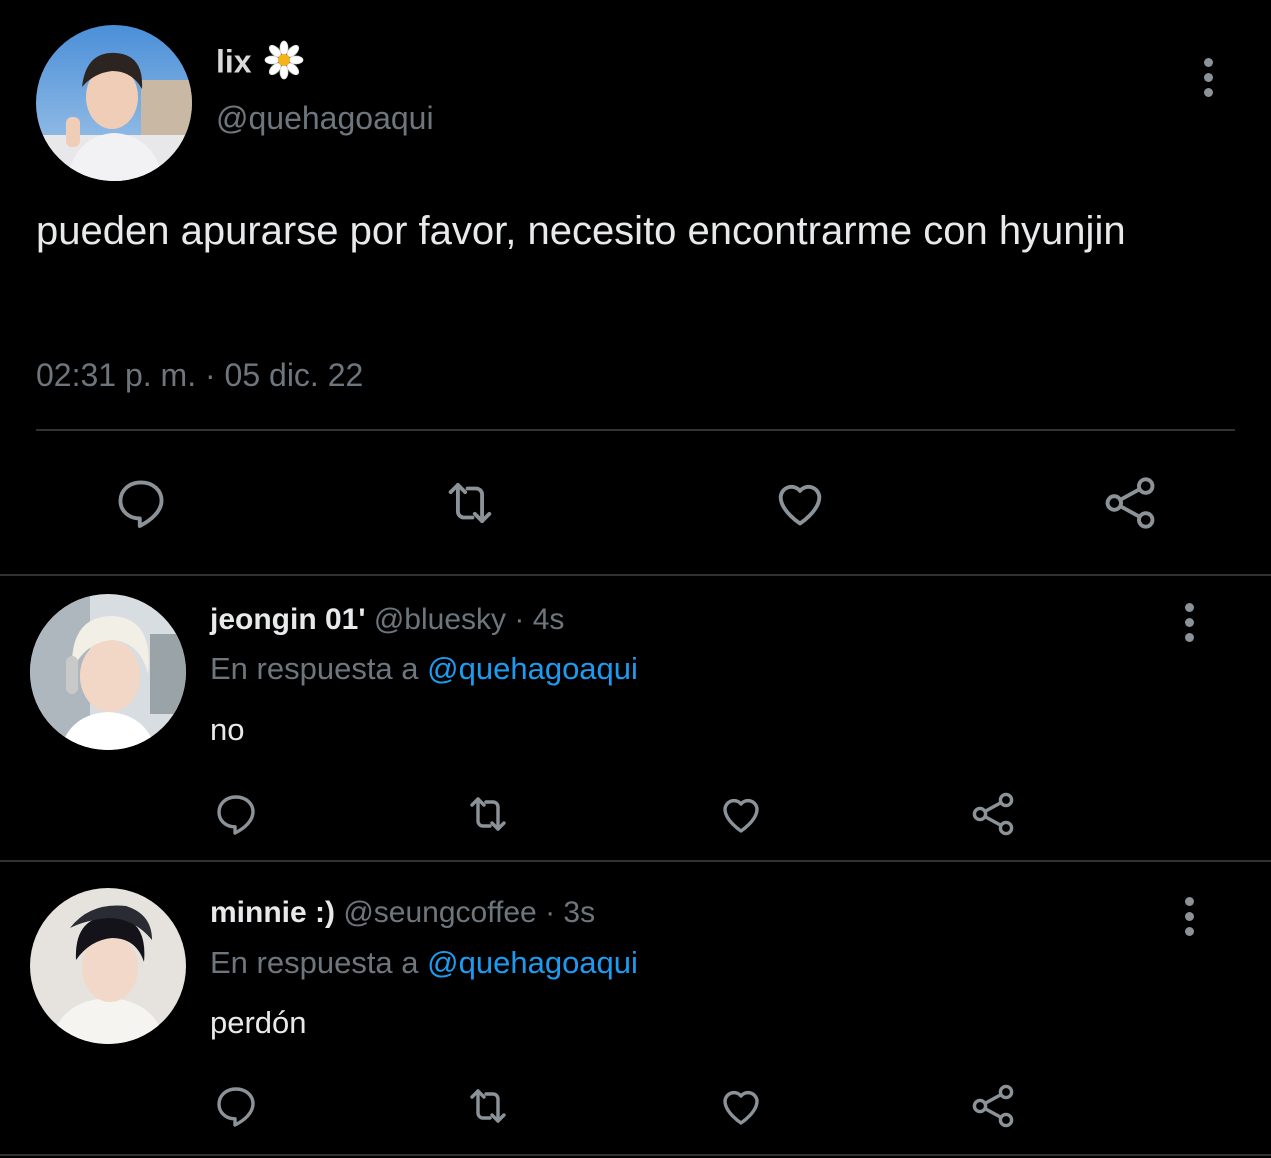 The image size is (1271, 1158). Describe the element at coordinates (288, 619) in the screenshot. I see `reply-display-name: jeongin 01'` at that location.